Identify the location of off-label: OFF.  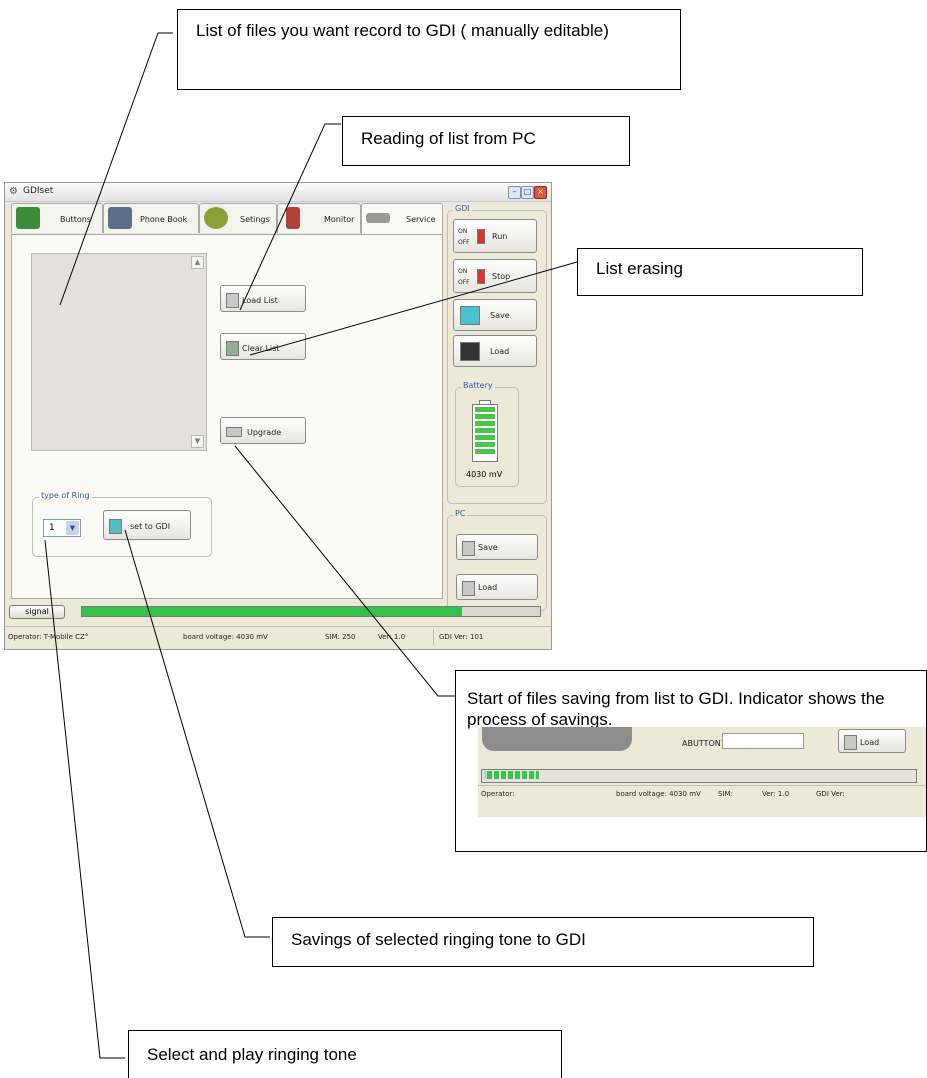
(464, 282).